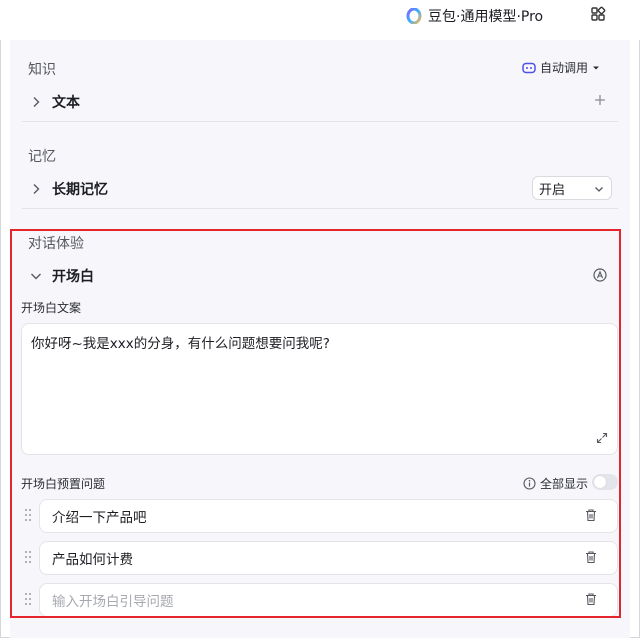 This screenshot has height=638, width=640. I want to click on knowledge-text-row: 文本, so click(55, 102).